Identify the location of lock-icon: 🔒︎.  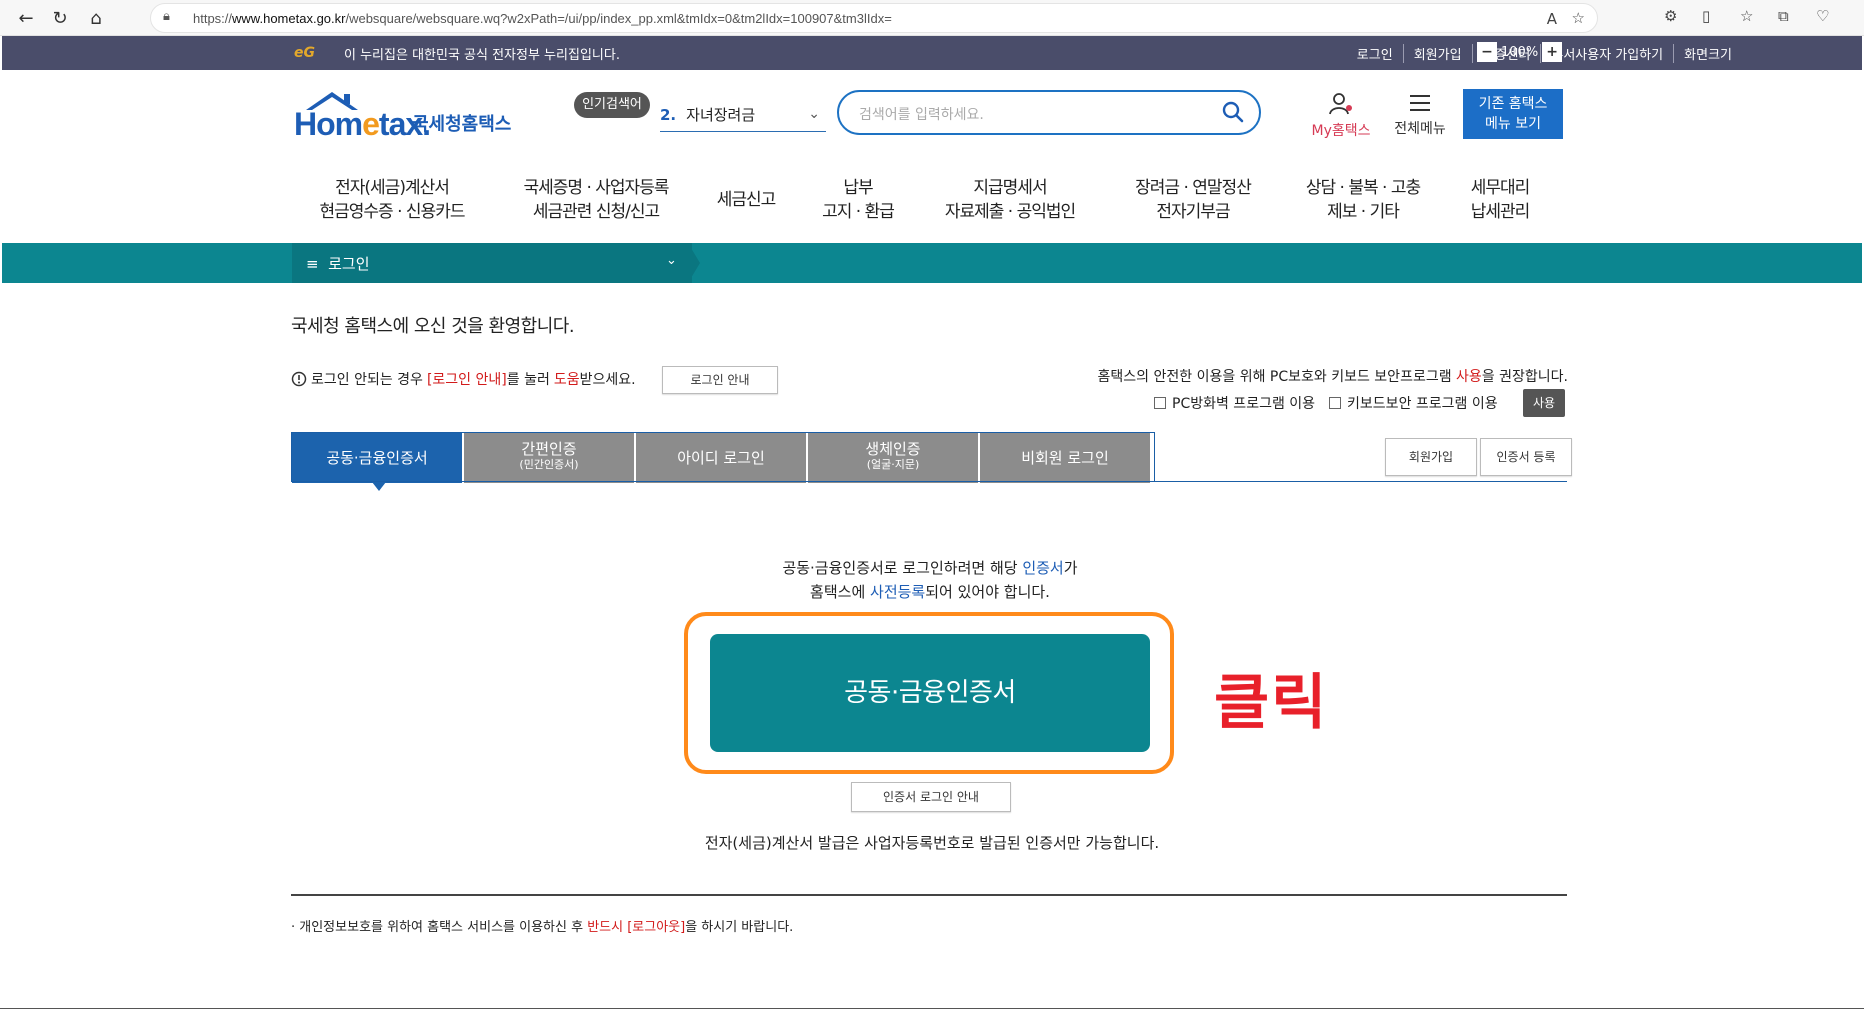
(166, 16).